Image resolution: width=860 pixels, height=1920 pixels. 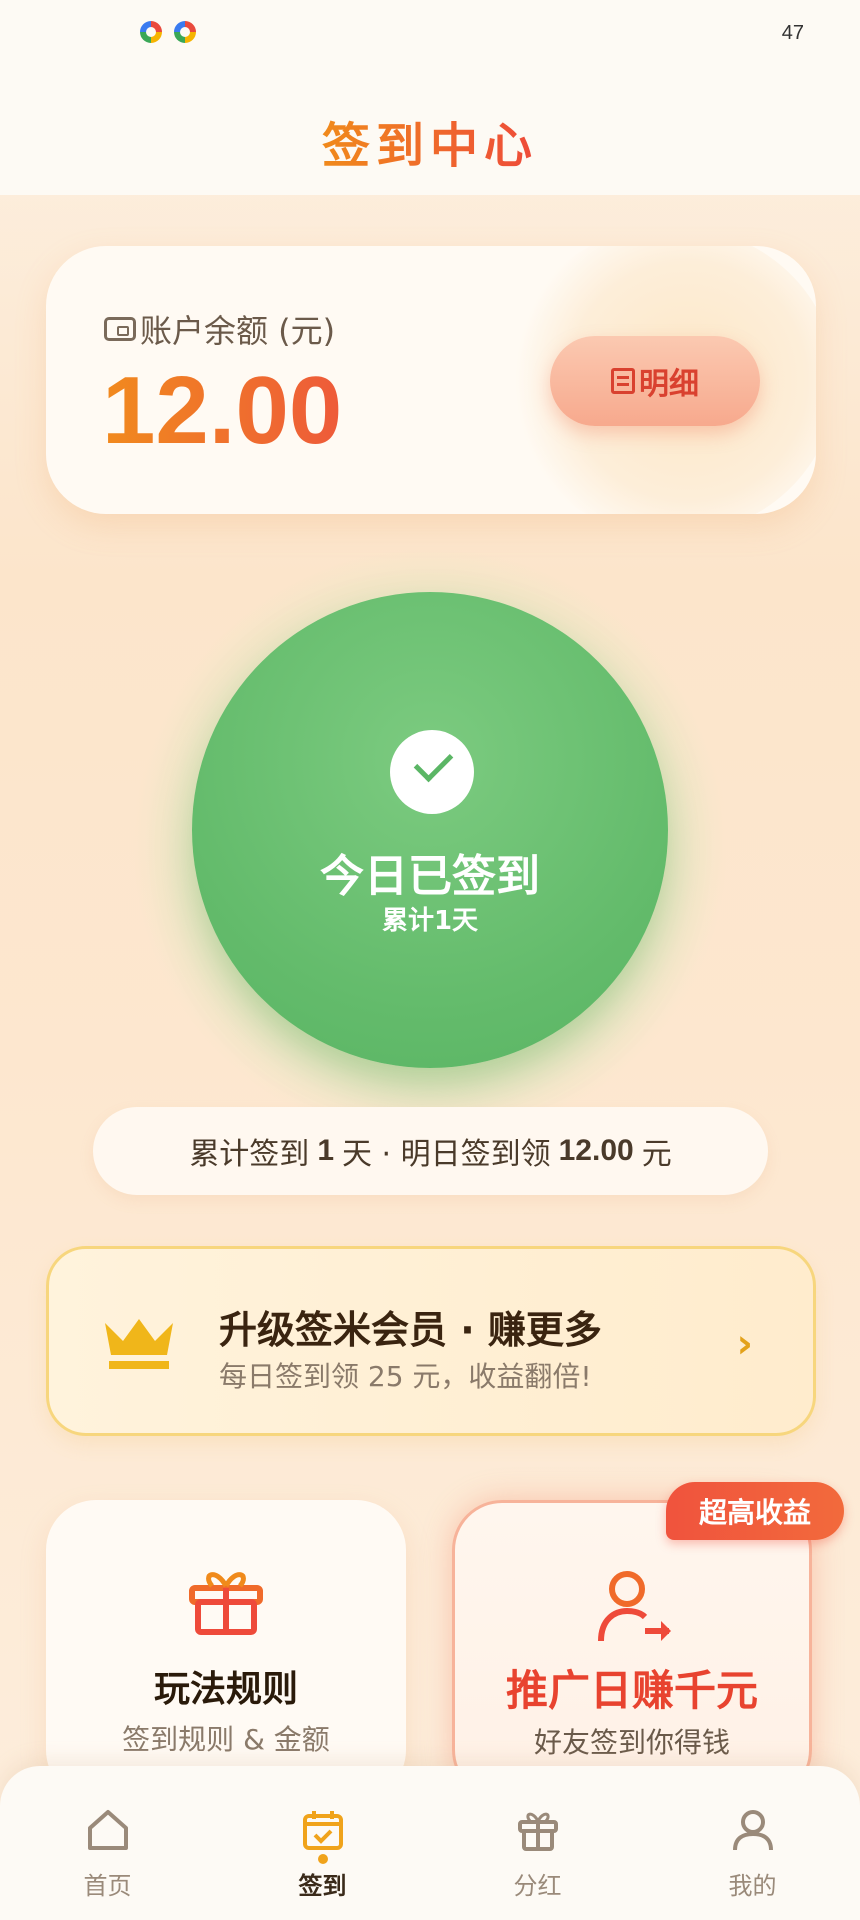 What do you see at coordinates (634, 1606) in the screenshot?
I see `user-share-icon` at bounding box center [634, 1606].